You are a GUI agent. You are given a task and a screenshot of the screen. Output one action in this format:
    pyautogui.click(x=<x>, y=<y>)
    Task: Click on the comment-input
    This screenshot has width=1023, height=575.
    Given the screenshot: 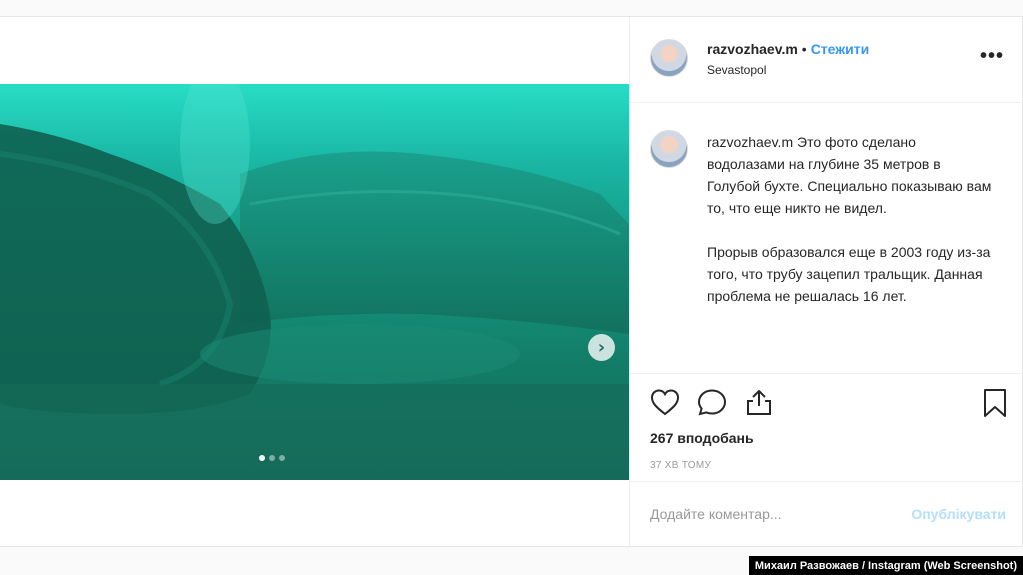 What is the action you would take?
    pyautogui.click(x=765, y=514)
    